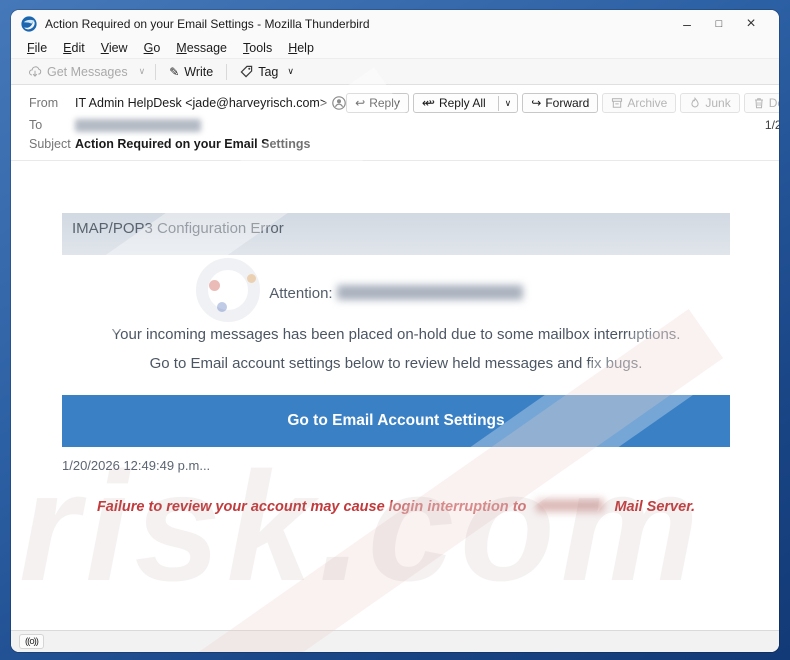 The width and height of the screenshot is (790, 660). What do you see at coordinates (751, 24) in the screenshot?
I see `close-button: ×` at bounding box center [751, 24].